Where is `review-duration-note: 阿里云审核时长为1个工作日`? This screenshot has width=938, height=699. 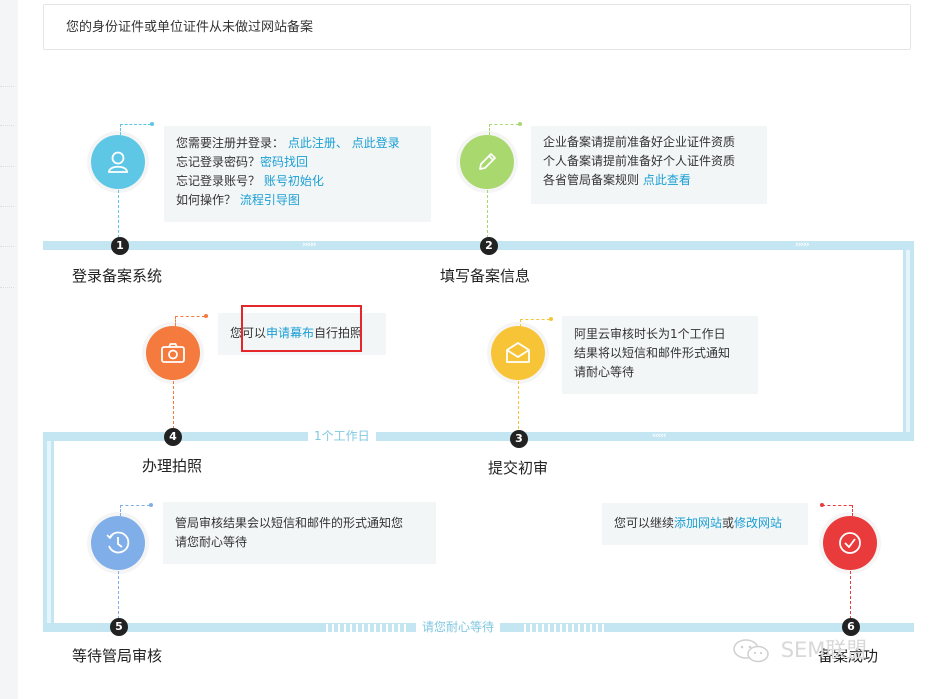
review-duration-note: 阿里云审核时长为1个工作日 is located at coordinates (650, 334).